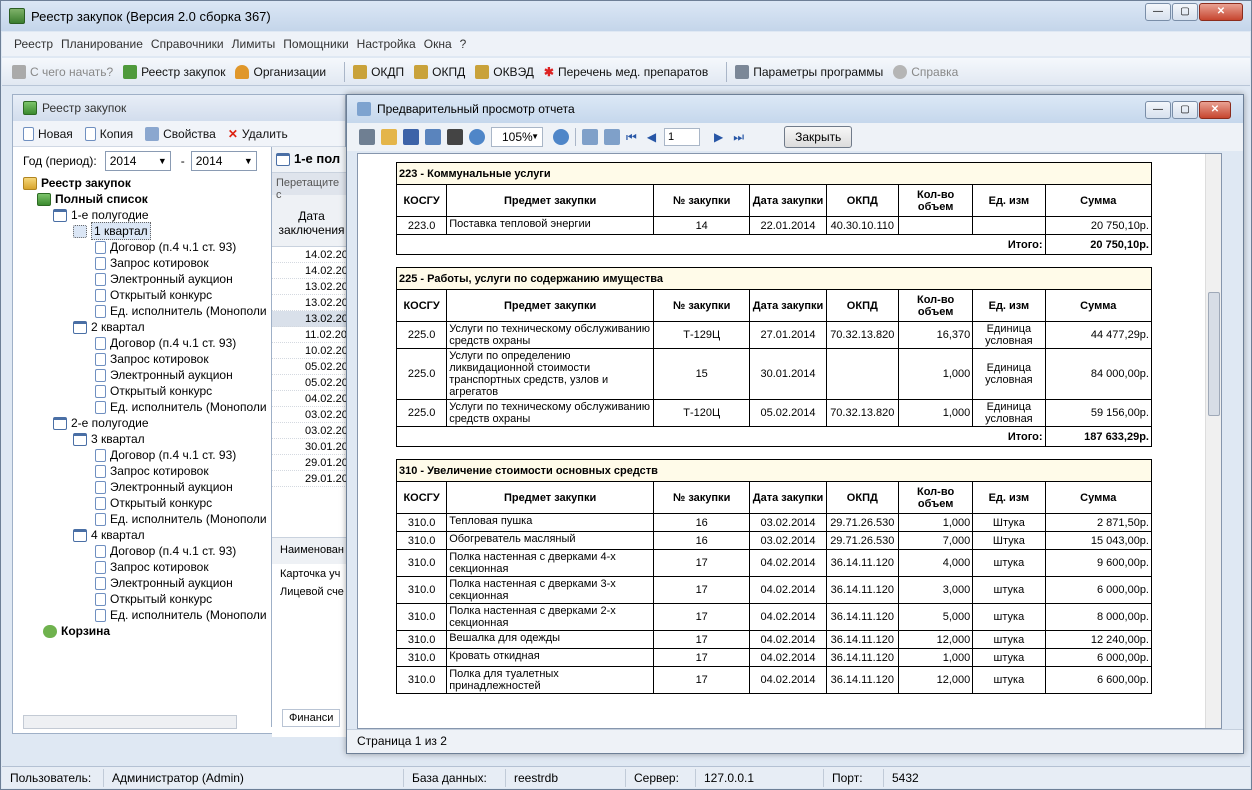 The height and width of the screenshot is (790, 1252). Describe the element at coordinates (1158, 110) in the screenshot. I see `preview-minimize-button: —` at that location.